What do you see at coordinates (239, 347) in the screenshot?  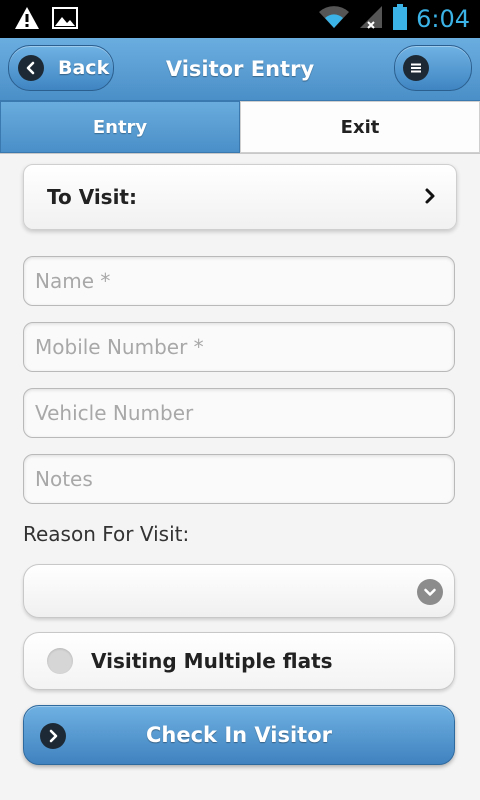 I see `mobile-number-input` at bounding box center [239, 347].